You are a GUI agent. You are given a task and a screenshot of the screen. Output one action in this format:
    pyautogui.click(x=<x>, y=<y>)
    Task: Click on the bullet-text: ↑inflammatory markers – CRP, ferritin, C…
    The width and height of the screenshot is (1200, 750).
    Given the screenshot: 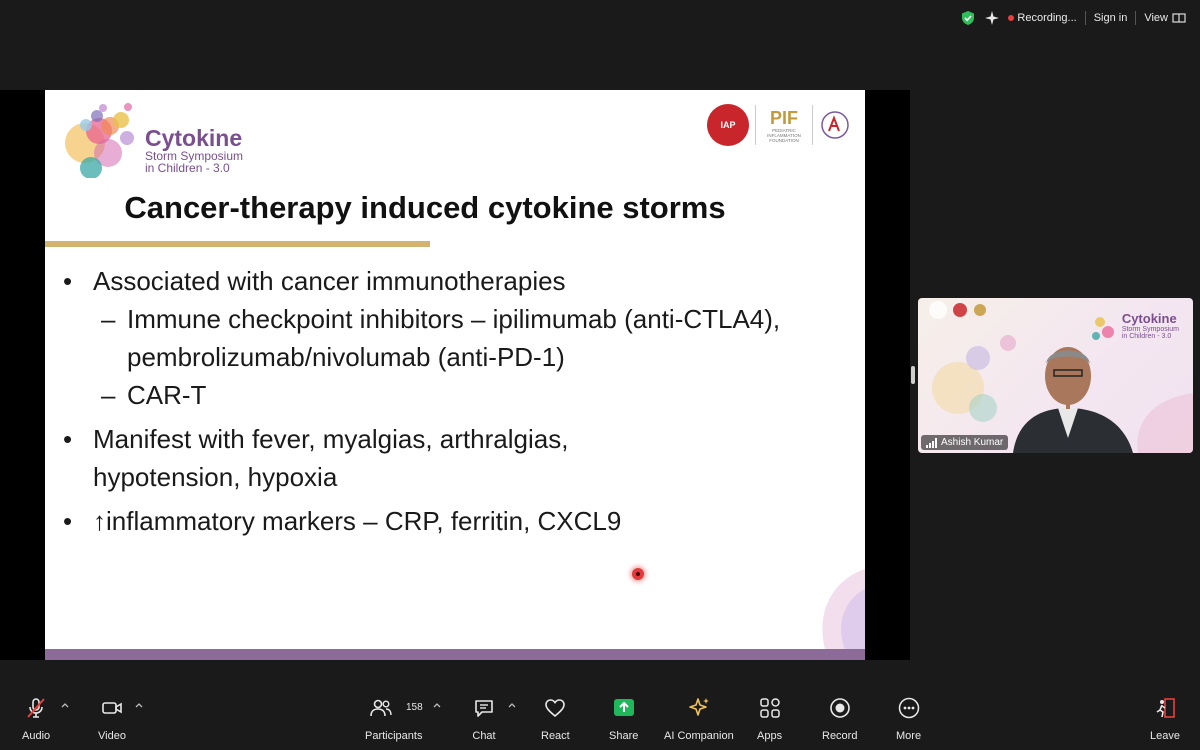 What is the action you would take?
    pyautogui.click(x=357, y=521)
    